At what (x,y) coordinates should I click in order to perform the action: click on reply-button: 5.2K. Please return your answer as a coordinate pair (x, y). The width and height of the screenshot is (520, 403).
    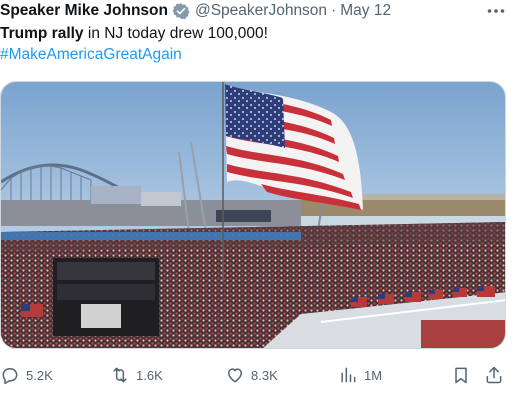
    Looking at the image, I should click on (26, 375).